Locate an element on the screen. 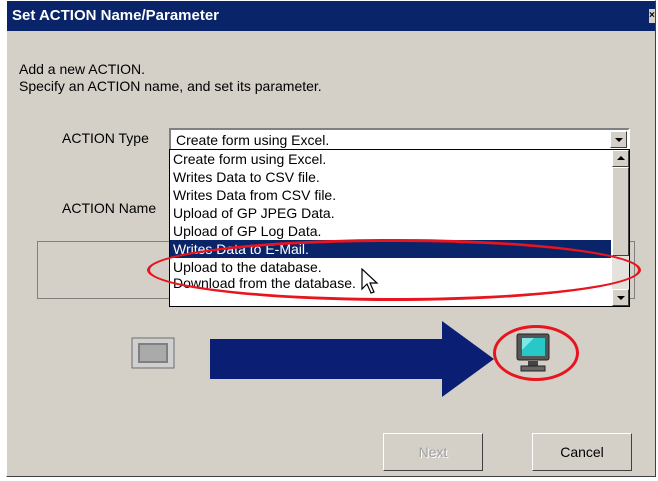  combobox-dropdown-button is located at coordinates (618, 139).